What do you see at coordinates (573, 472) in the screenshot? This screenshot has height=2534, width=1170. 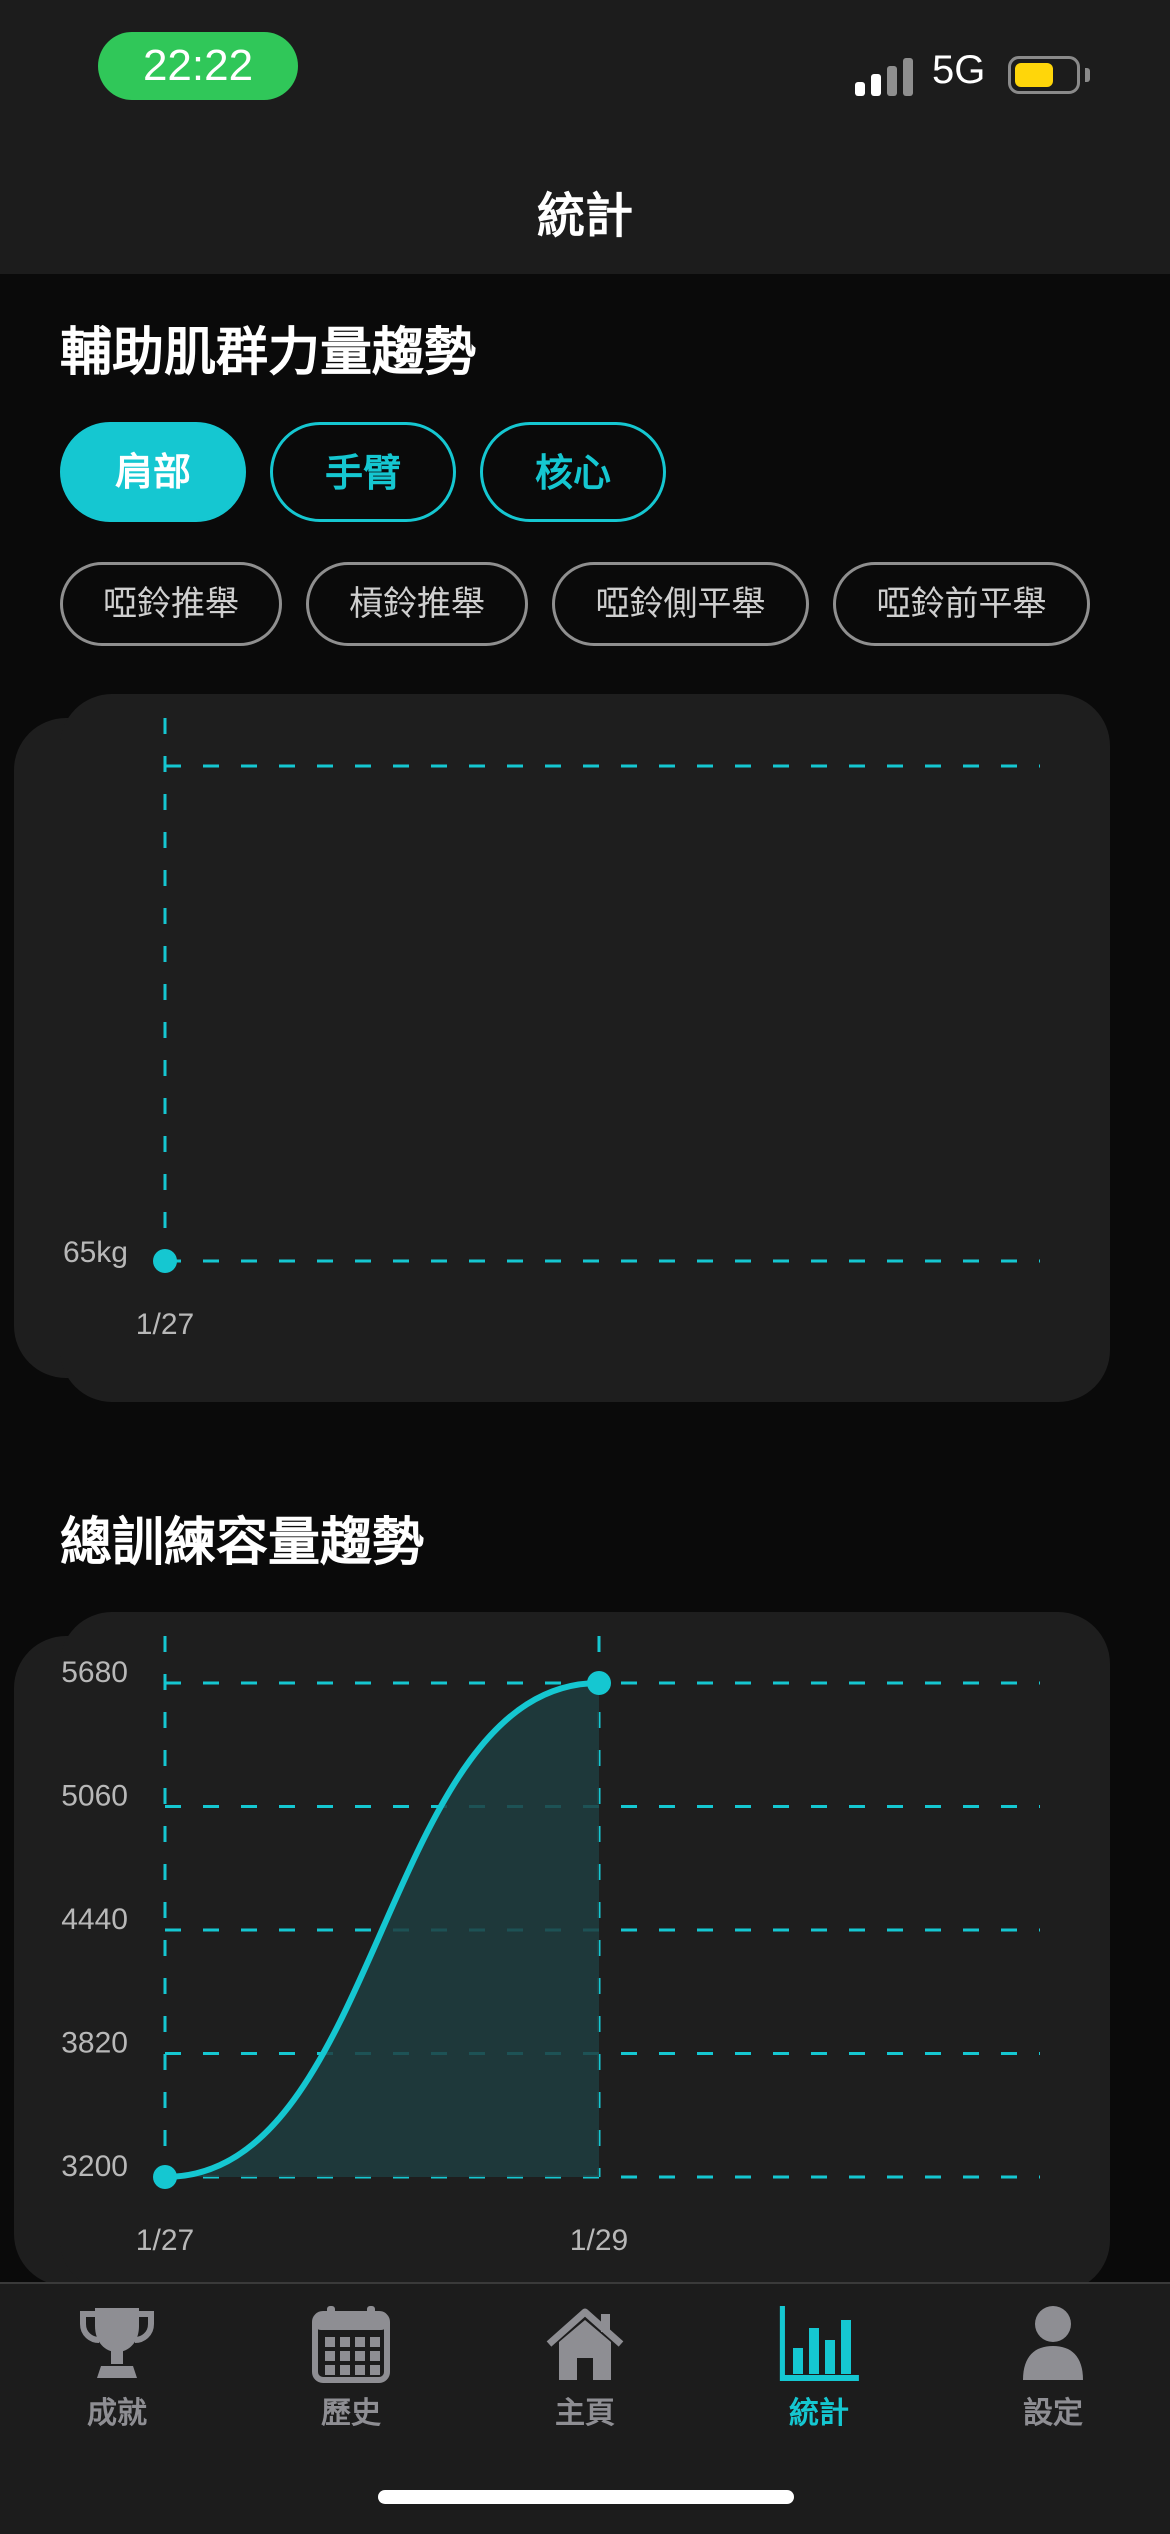 I see `category-tab-core: 核心` at bounding box center [573, 472].